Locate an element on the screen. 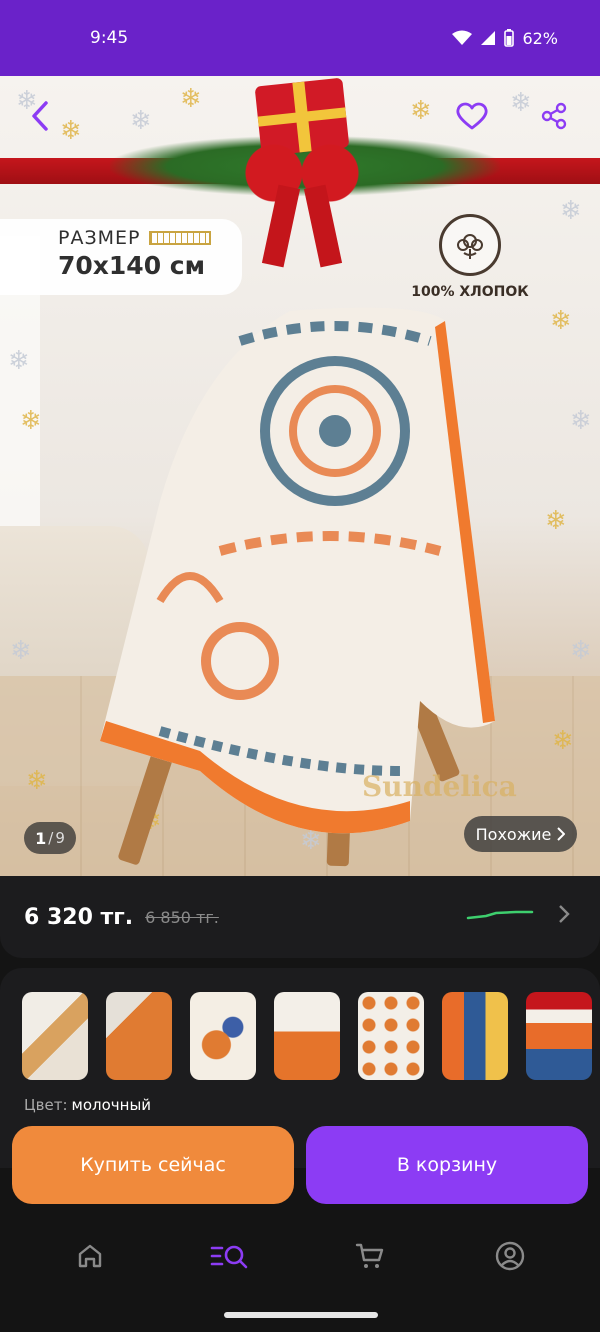 The height and width of the screenshot is (1332, 600). status-icons: 62% is located at coordinates (505, 38).